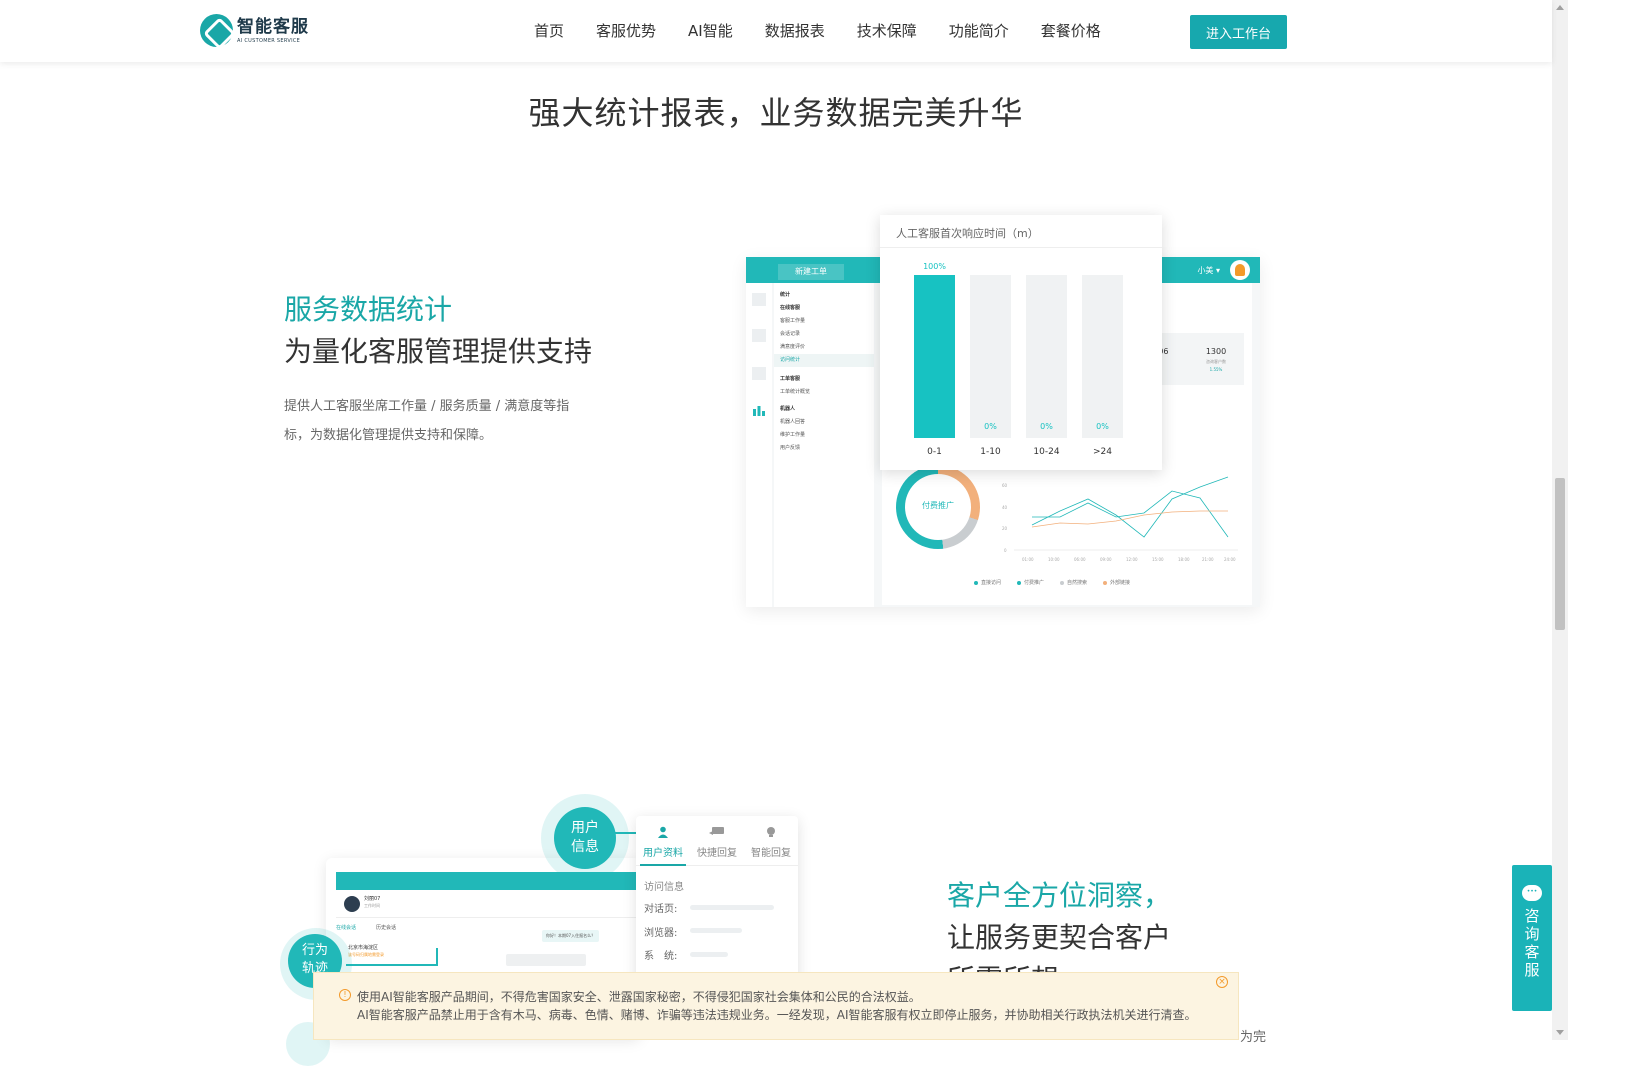  I want to click on bar, so click(934, 356).